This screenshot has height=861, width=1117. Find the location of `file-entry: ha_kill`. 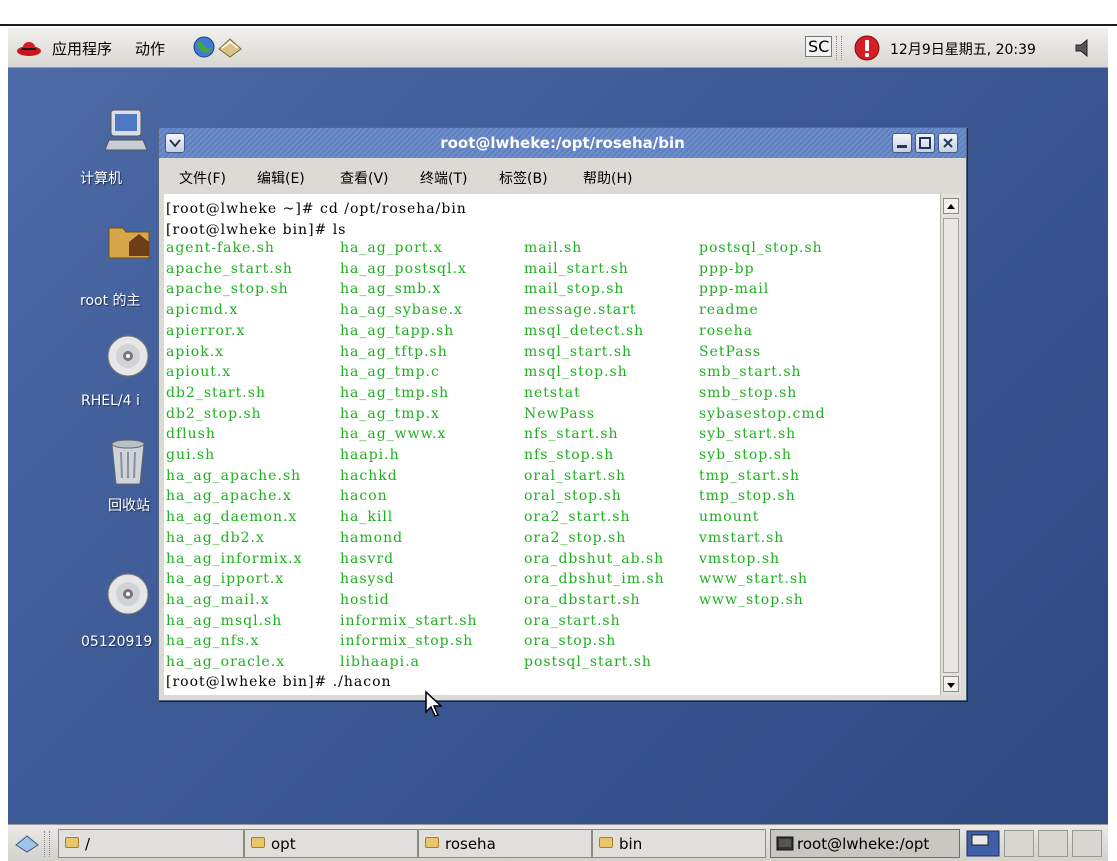

file-entry: ha_kill is located at coordinates (367, 517).